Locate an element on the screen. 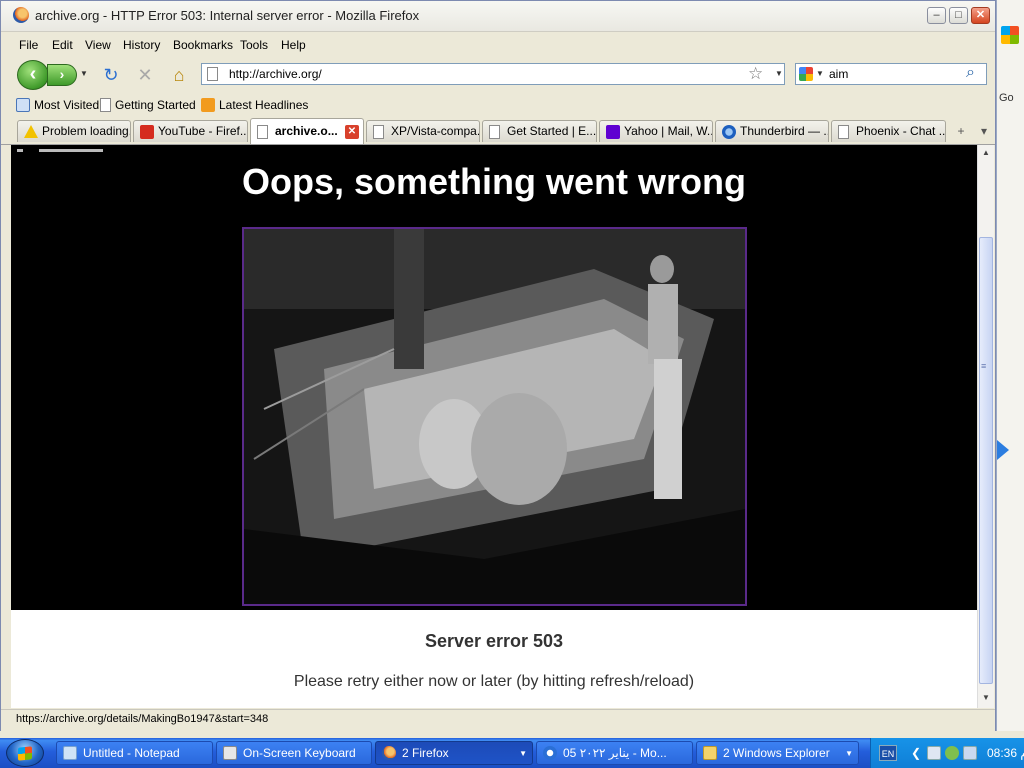 The width and height of the screenshot is (1024, 768). notepad-icon is located at coordinates (70, 753).